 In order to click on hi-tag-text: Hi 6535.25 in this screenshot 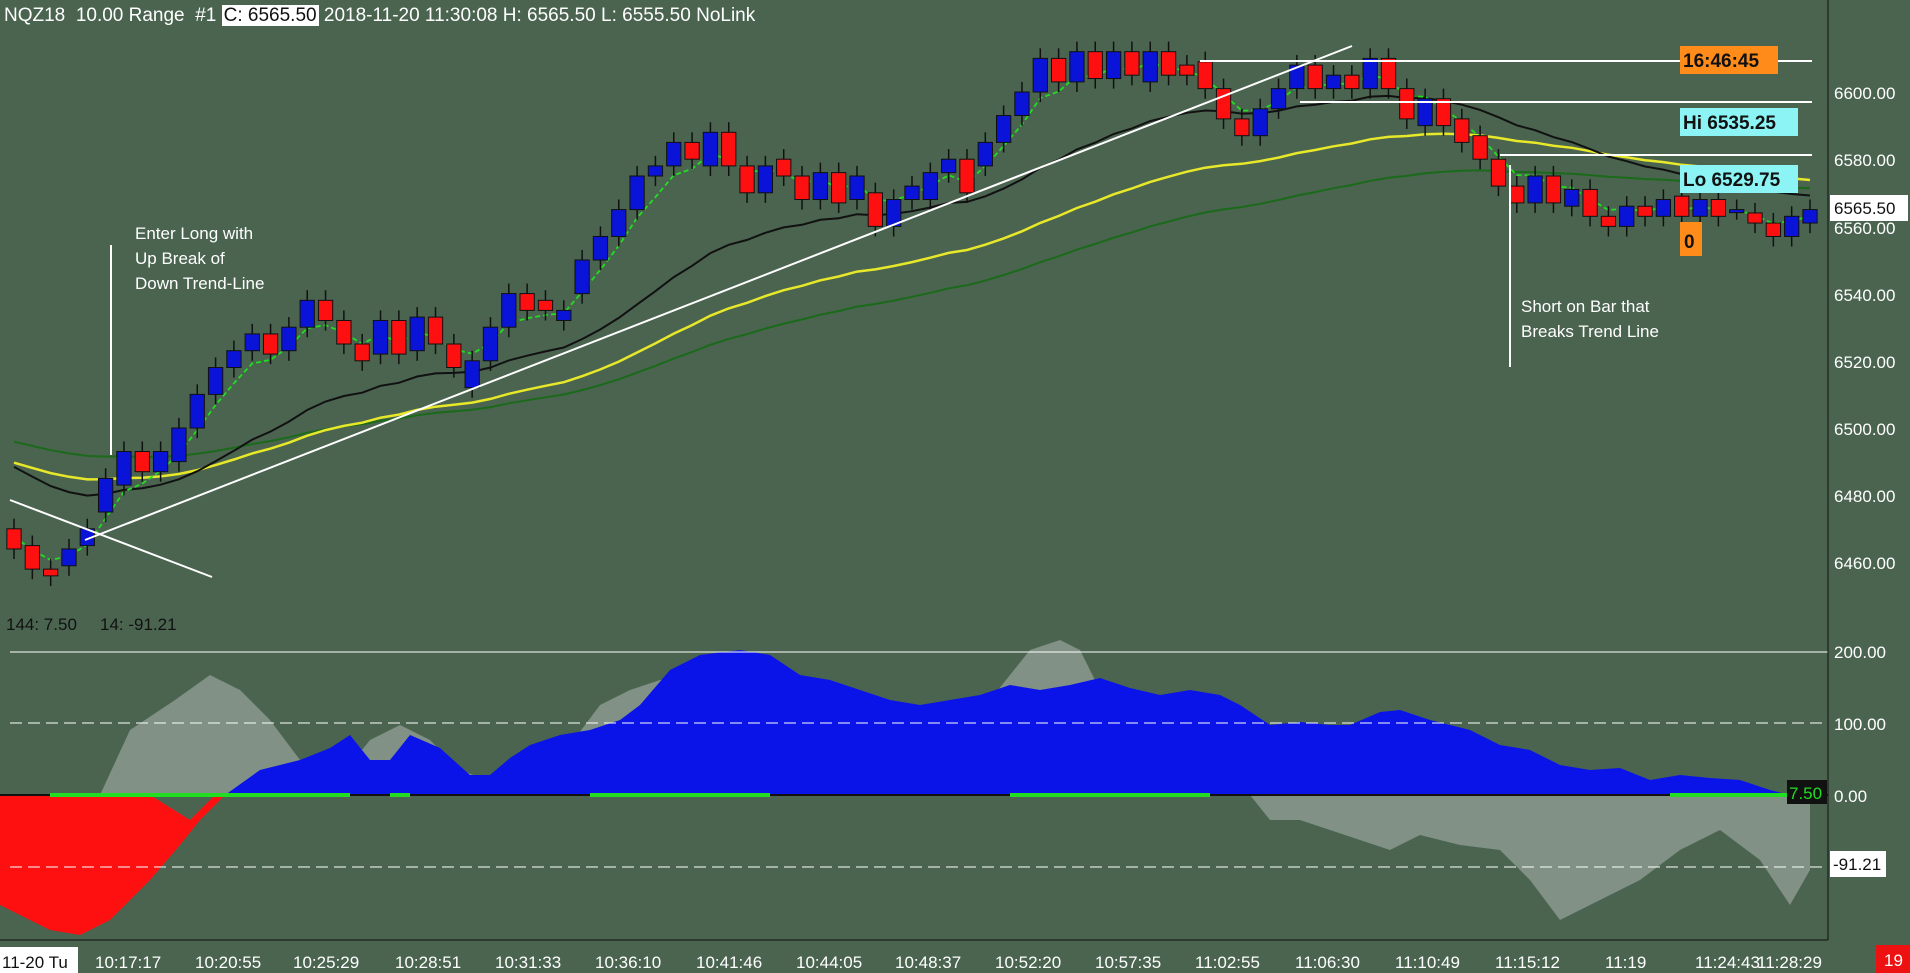, I will do `click(1729, 123)`.